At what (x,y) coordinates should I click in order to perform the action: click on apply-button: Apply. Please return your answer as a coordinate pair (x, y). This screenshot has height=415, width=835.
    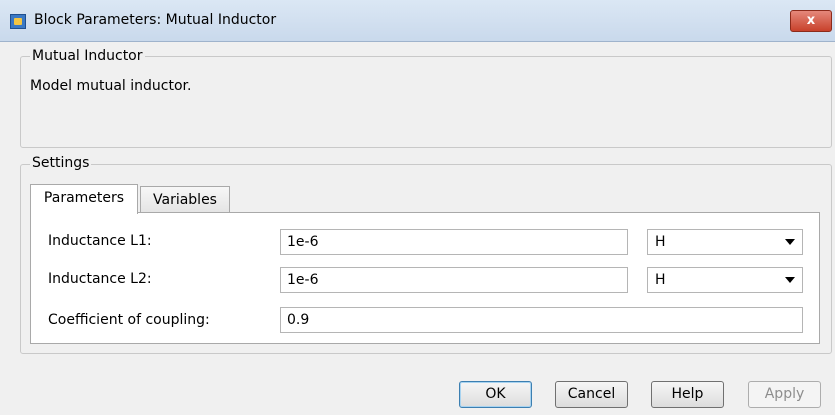
    Looking at the image, I should click on (784, 394).